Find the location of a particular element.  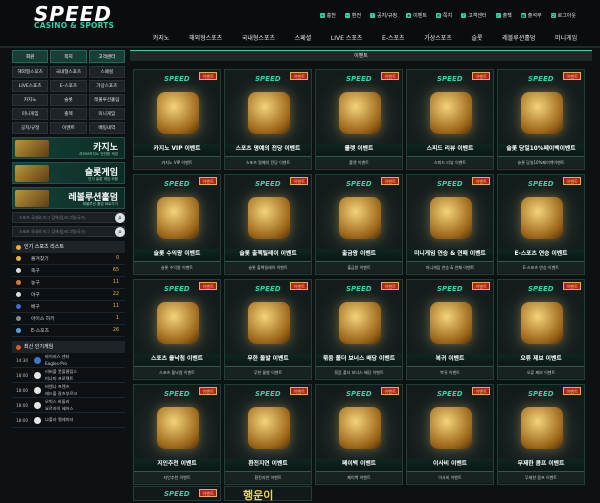

event-card: SPEED 이벤트 룰렛 이벤트 룰렛 이벤트 is located at coordinates (359, 119).